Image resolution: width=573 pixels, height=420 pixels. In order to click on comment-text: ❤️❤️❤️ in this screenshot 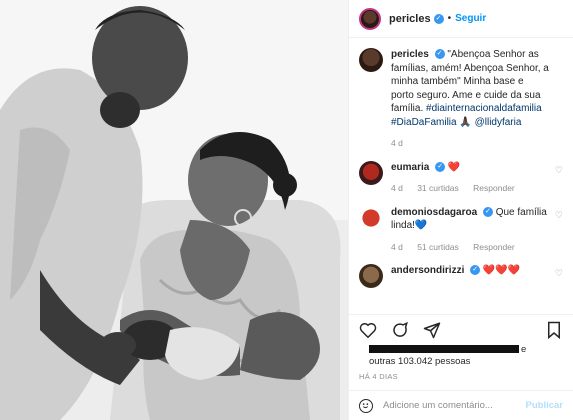, I will do `click(501, 270)`.